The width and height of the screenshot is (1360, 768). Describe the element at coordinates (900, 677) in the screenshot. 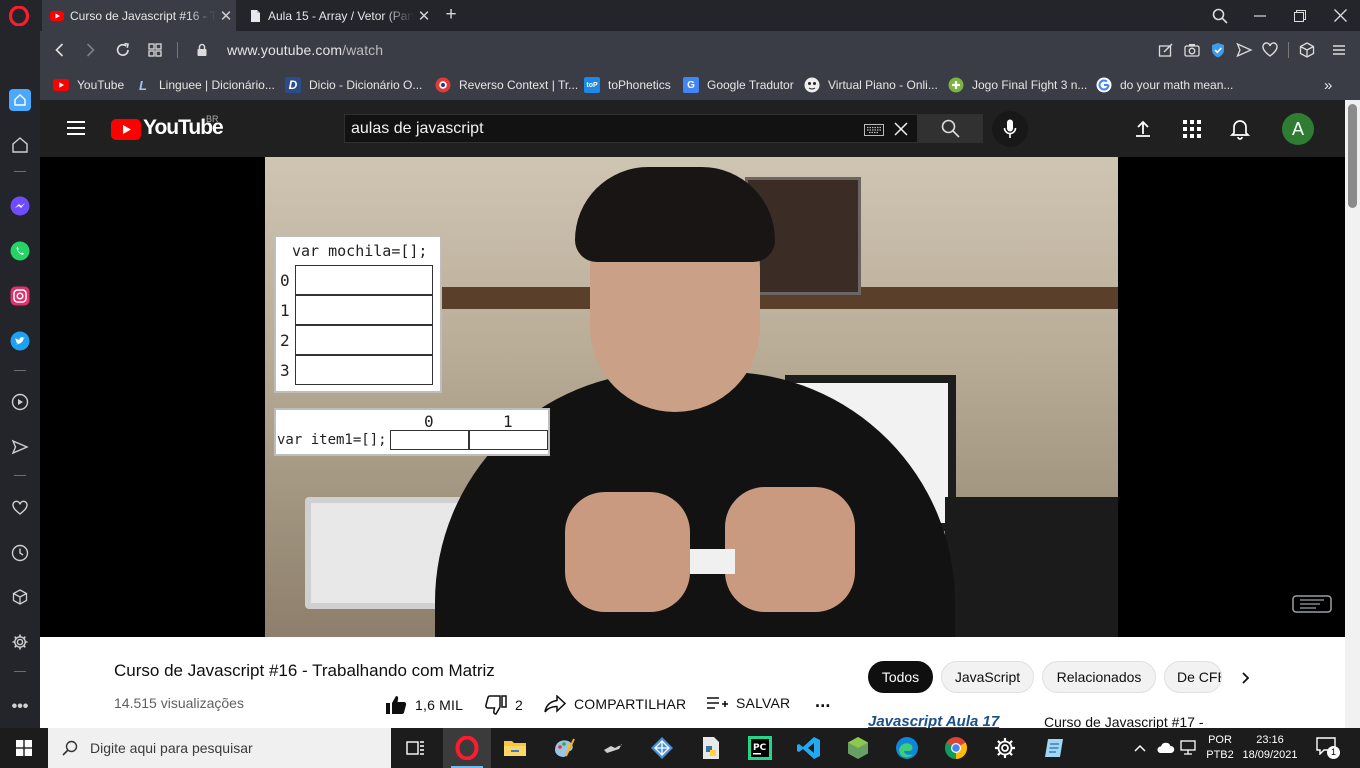

I see `chip-todos: Todos` at that location.